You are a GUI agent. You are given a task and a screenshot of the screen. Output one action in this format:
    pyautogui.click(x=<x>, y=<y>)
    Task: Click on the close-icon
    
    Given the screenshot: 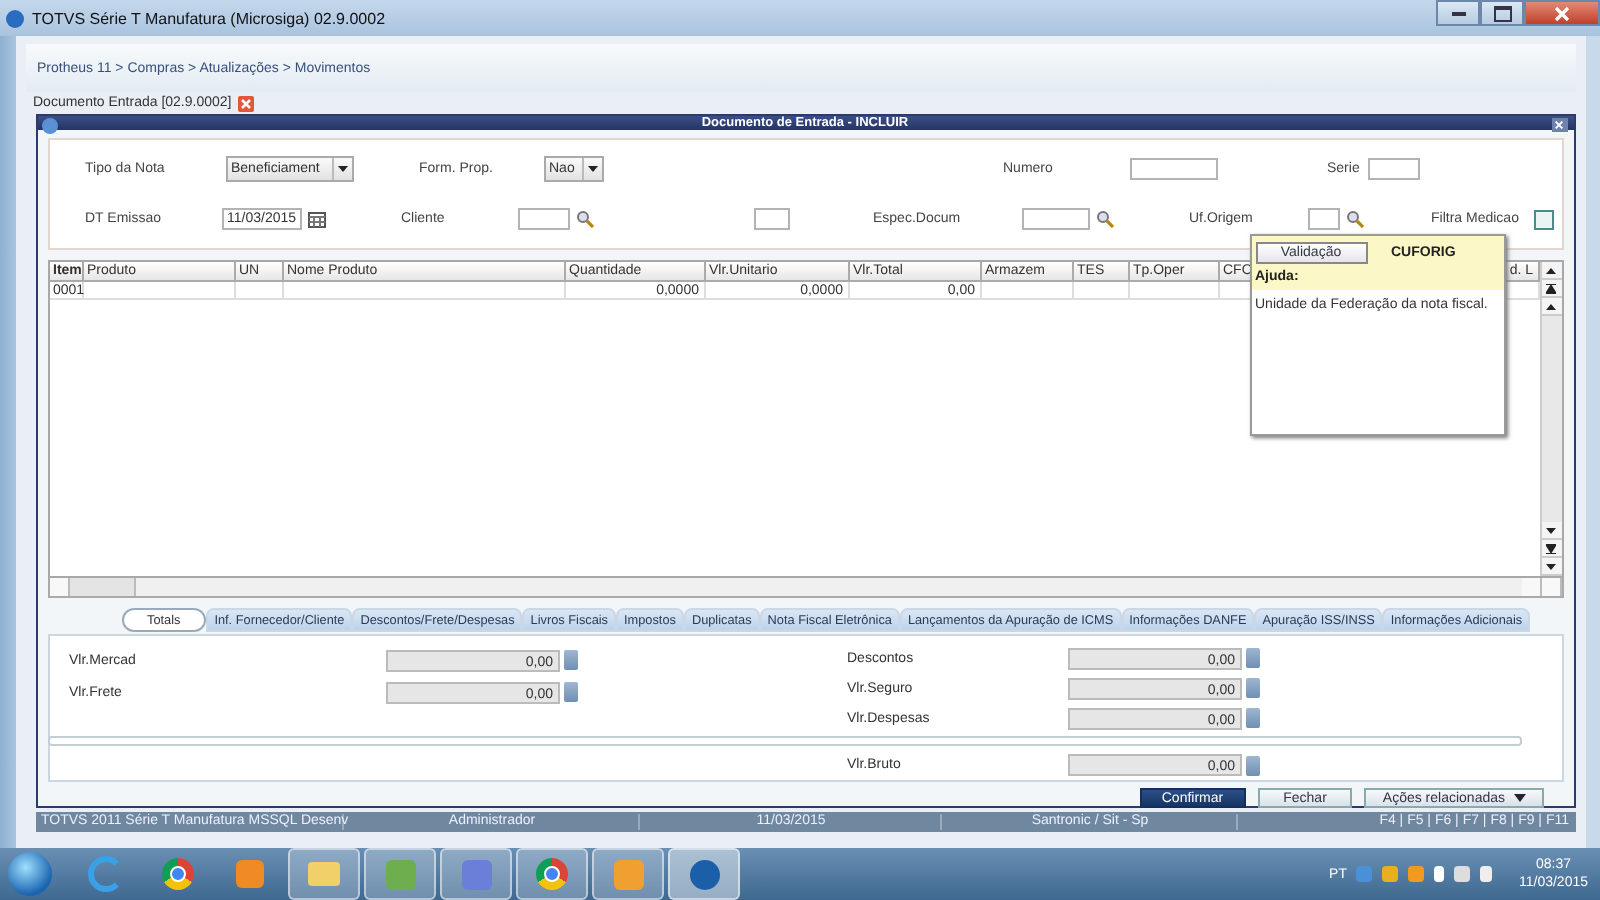 What is the action you would take?
    pyautogui.click(x=1562, y=13)
    